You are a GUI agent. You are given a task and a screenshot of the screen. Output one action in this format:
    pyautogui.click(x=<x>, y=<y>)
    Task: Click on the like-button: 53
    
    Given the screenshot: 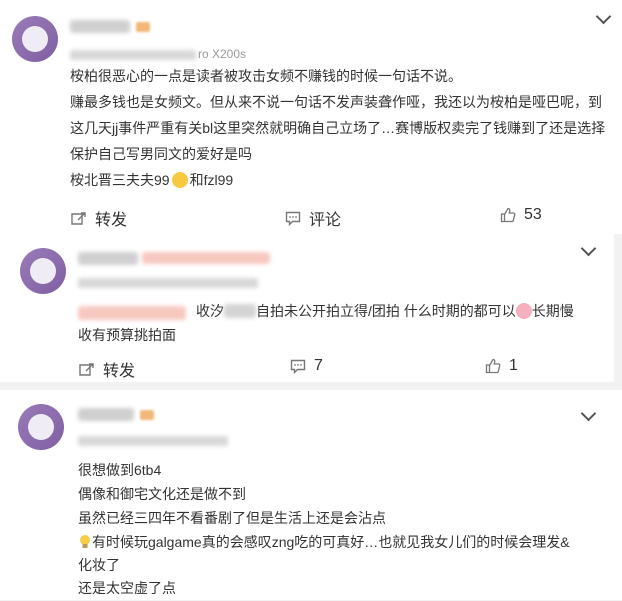 What is the action you would take?
    pyautogui.click(x=521, y=215)
    